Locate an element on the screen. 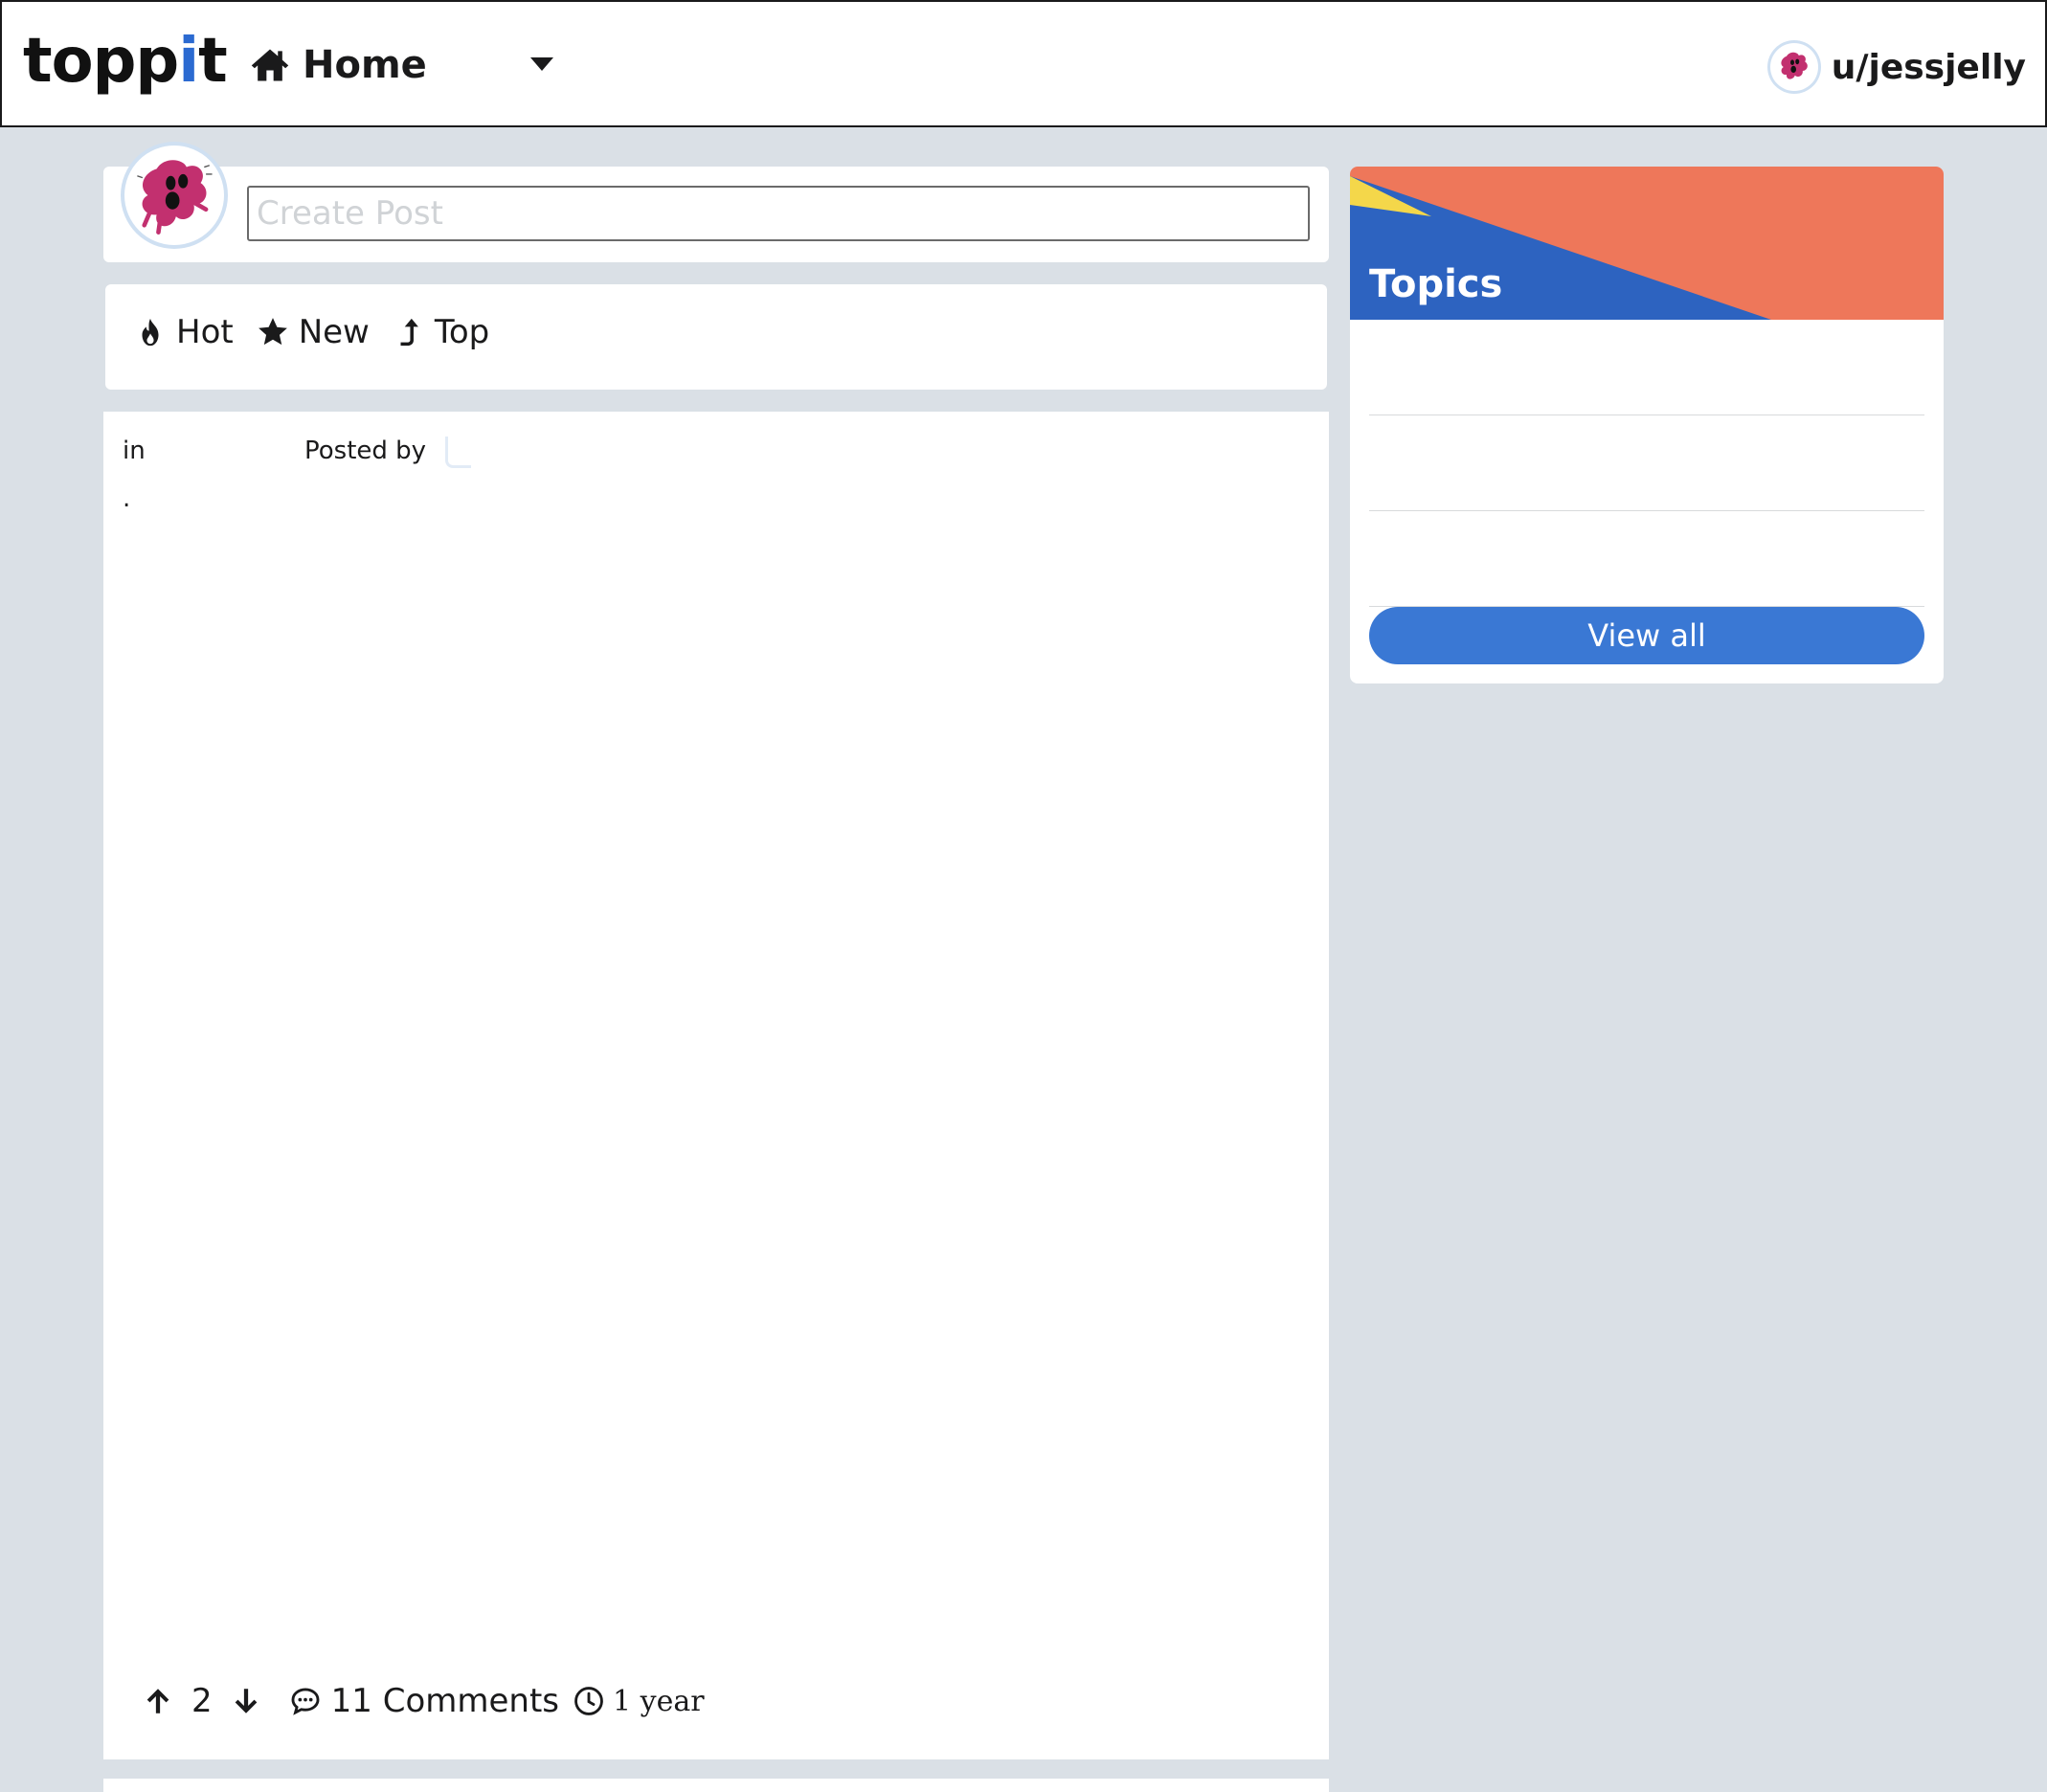 The width and height of the screenshot is (2047, 1792). arrow-up-turn-icon is located at coordinates (409, 332).